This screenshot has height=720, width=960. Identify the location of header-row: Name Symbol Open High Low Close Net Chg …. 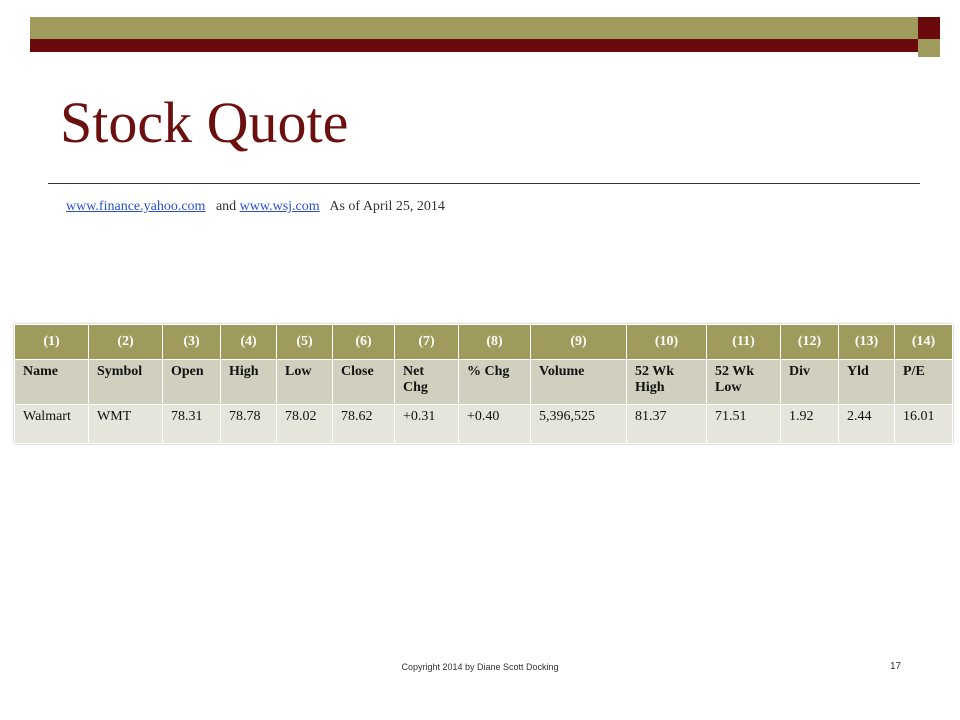
(483, 382).